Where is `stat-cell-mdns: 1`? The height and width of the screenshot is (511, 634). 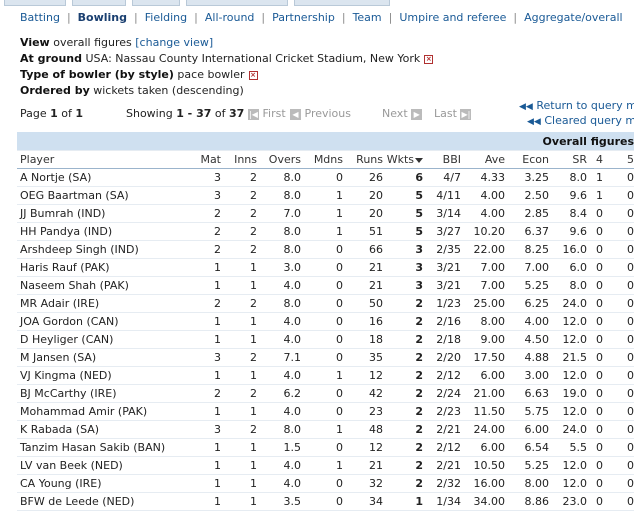 stat-cell-mdns: 1 is located at coordinates (322, 465).